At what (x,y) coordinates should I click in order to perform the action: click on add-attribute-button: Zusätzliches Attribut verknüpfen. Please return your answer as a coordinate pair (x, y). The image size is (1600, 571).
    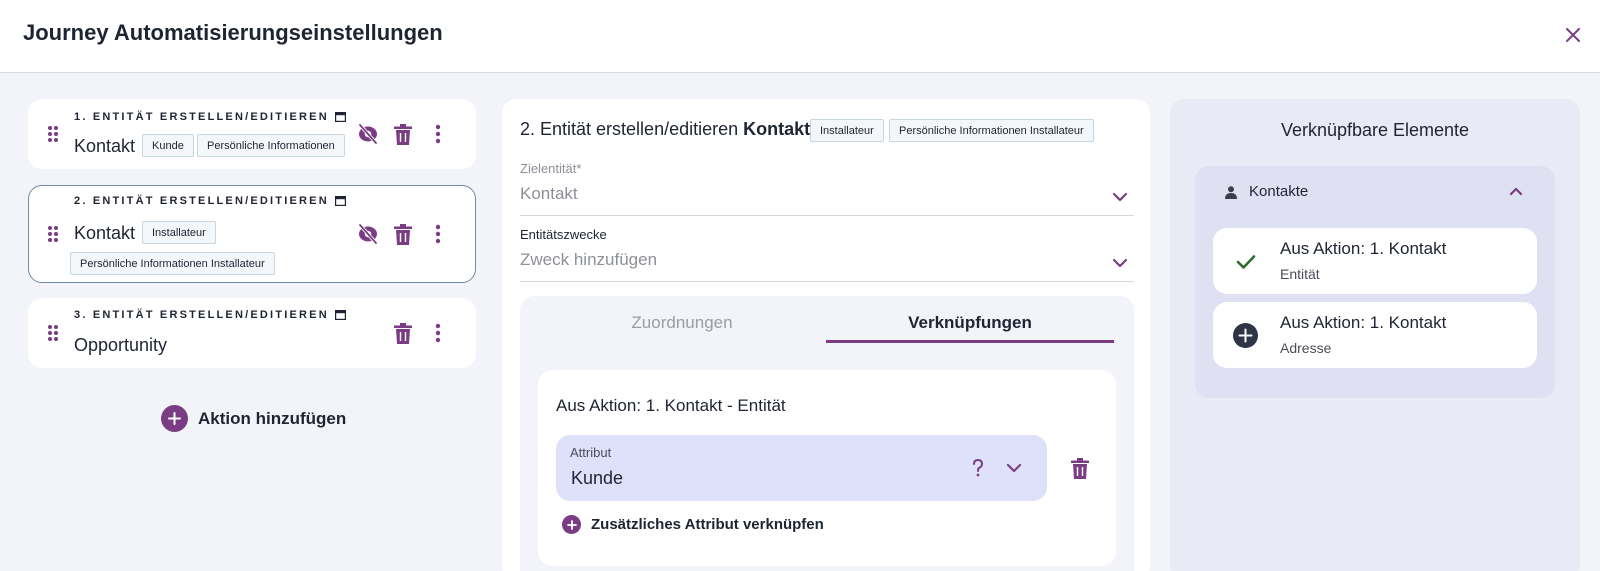
    Looking at the image, I should click on (693, 524).